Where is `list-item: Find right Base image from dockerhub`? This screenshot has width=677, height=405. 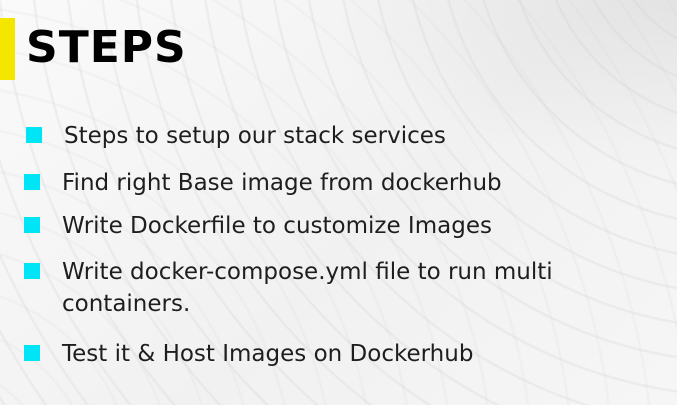 list-item: Find right Base image from dockerhub is located at coordinates (346, 183).